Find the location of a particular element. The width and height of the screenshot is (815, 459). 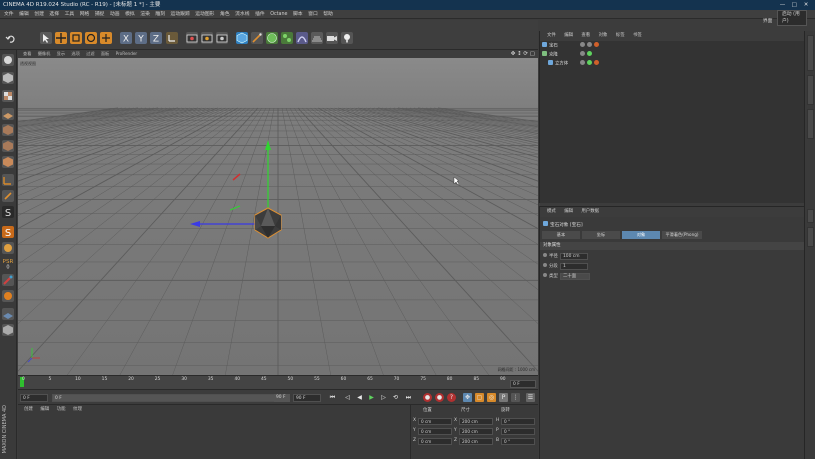

rotation-h-field: 0 ° is located at coordinates (518, 421).